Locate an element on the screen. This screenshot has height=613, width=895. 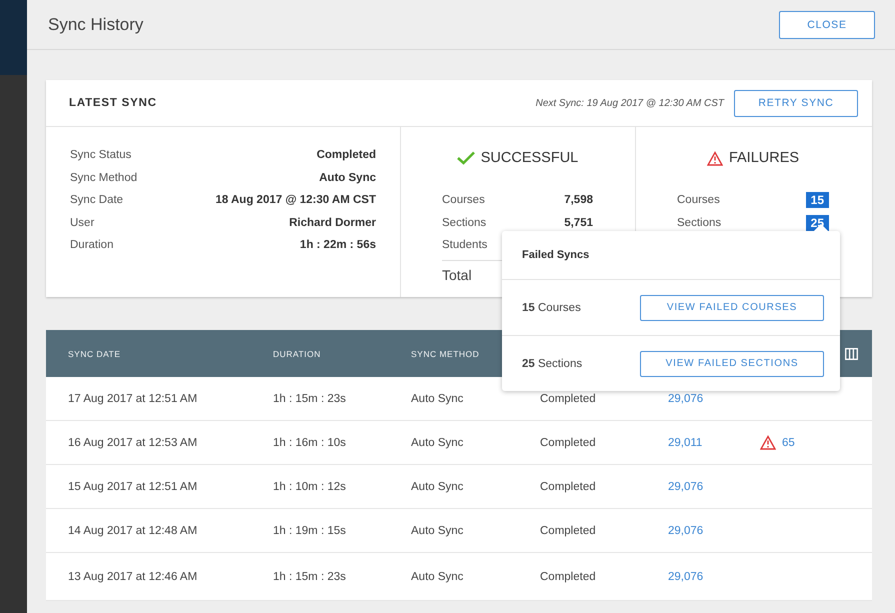
detail-label: Sync Date is located at coordinates (97, 201).